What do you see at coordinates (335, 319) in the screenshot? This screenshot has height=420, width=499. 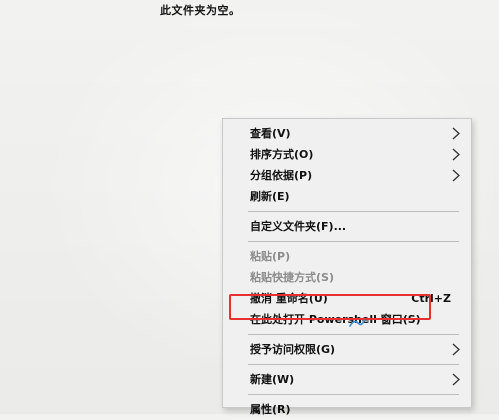 I see `menu-item-label: 在此处打开 Powershell 窗口(S)` at bounding box center [335, 319].